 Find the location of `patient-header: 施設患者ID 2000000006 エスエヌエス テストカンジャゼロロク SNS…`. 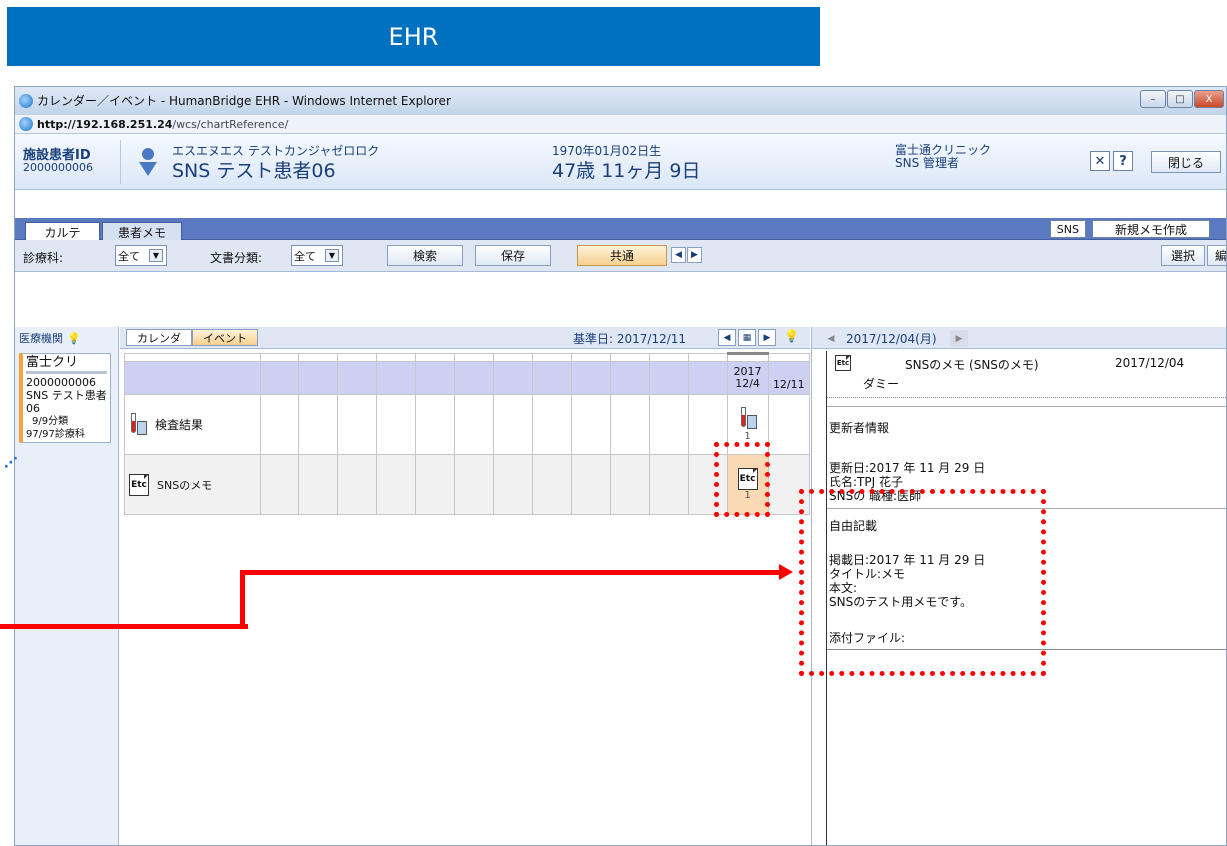

patient-header: 施設患者ID 2000000006 エスエヌエス テストカンジャゼロロク SNS… is located at coordinates (620, 162).